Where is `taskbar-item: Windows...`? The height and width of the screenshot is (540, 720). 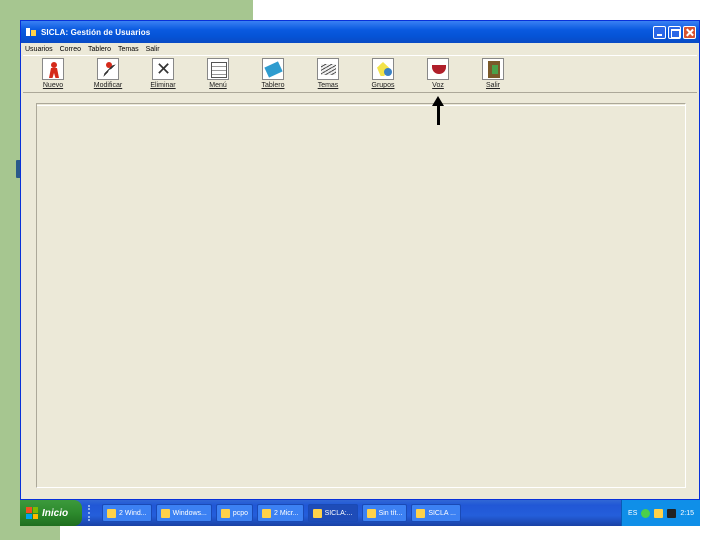 taskbar-item: Windows... is located at coordinates (183, 513).